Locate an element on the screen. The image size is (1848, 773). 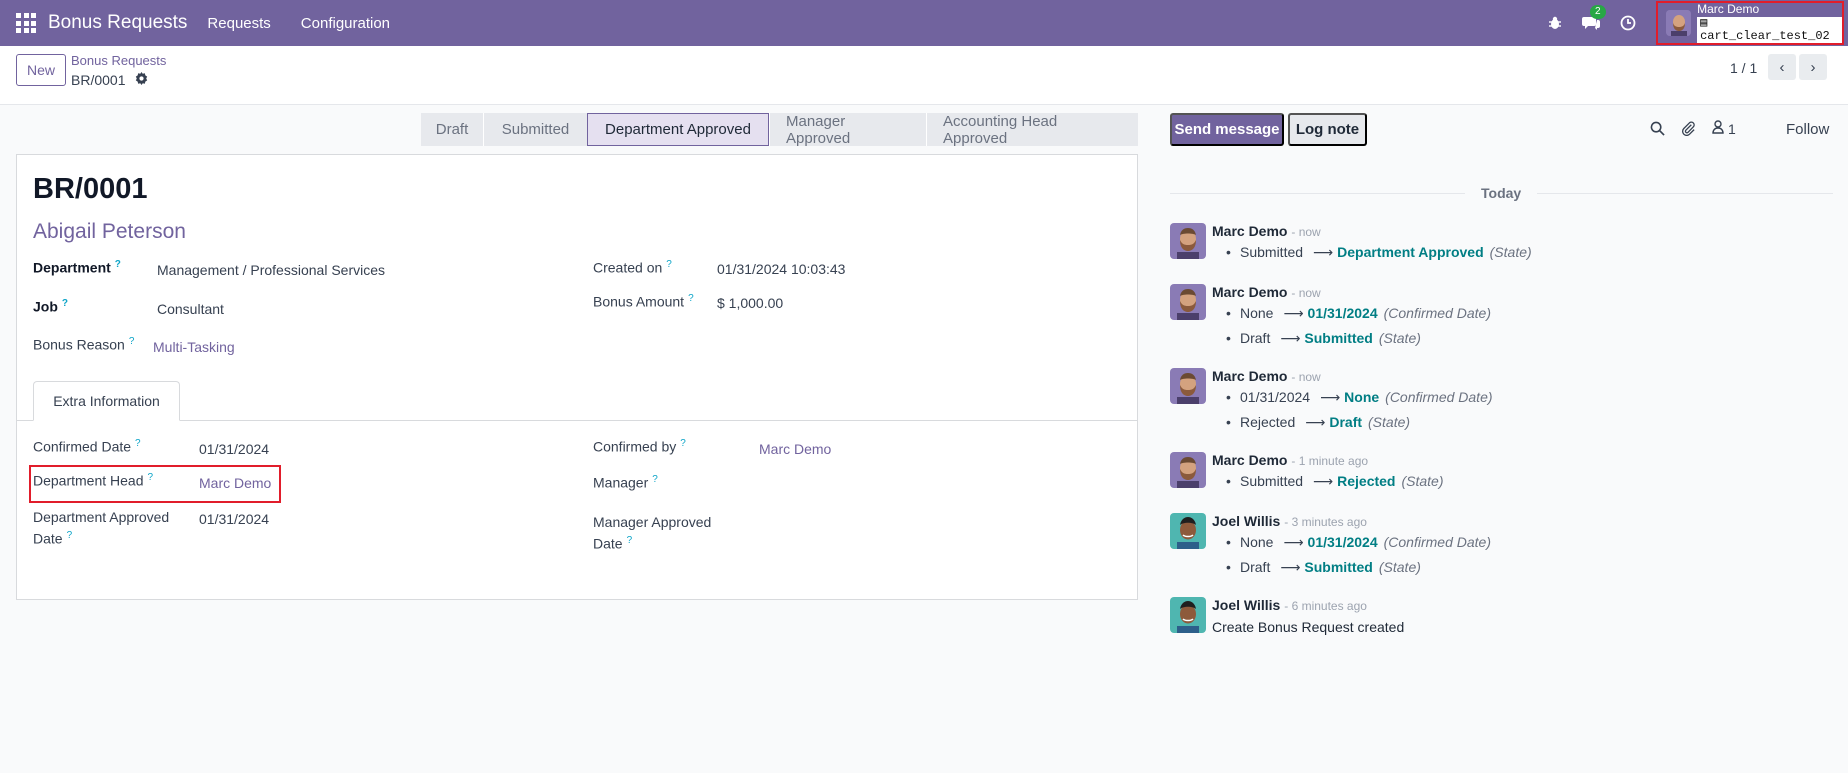
pager-next-button: › is located at coordinates (1813, 67).